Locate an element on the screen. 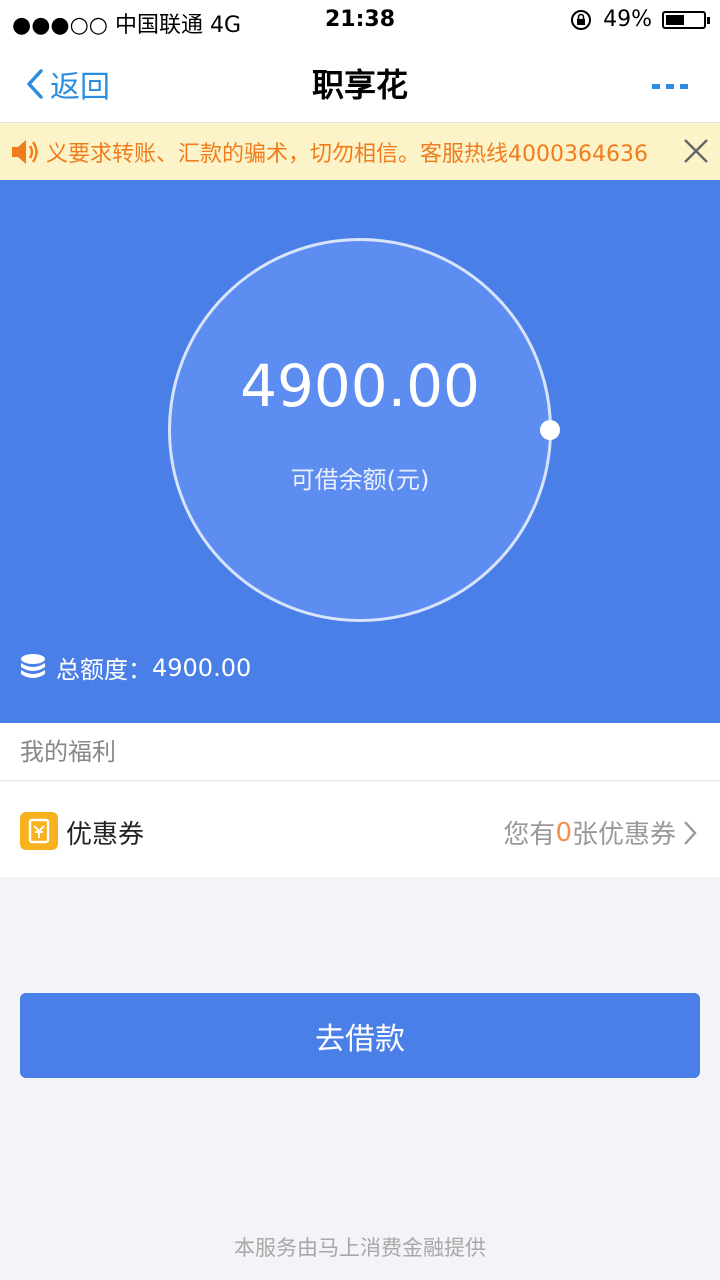 The image size is (720, 1280). borrow-button: 去借款 is located at coordinates (360, 1035).